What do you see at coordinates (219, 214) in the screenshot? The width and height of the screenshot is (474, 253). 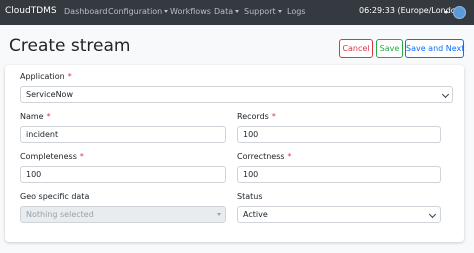 I see `caret-down-icon` at bounding box center [219, 214].